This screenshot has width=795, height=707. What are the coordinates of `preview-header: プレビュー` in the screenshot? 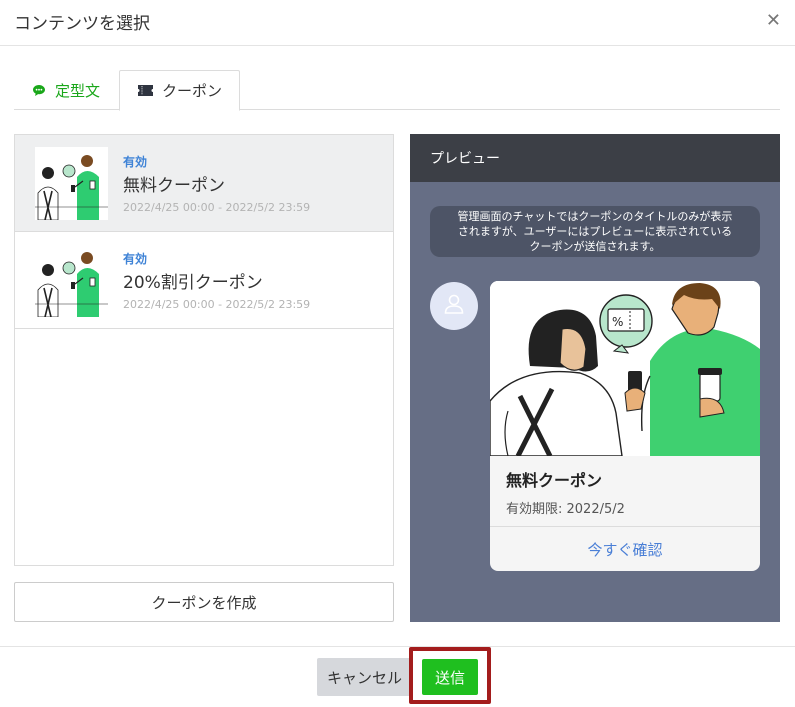 It's located at (595, 158).